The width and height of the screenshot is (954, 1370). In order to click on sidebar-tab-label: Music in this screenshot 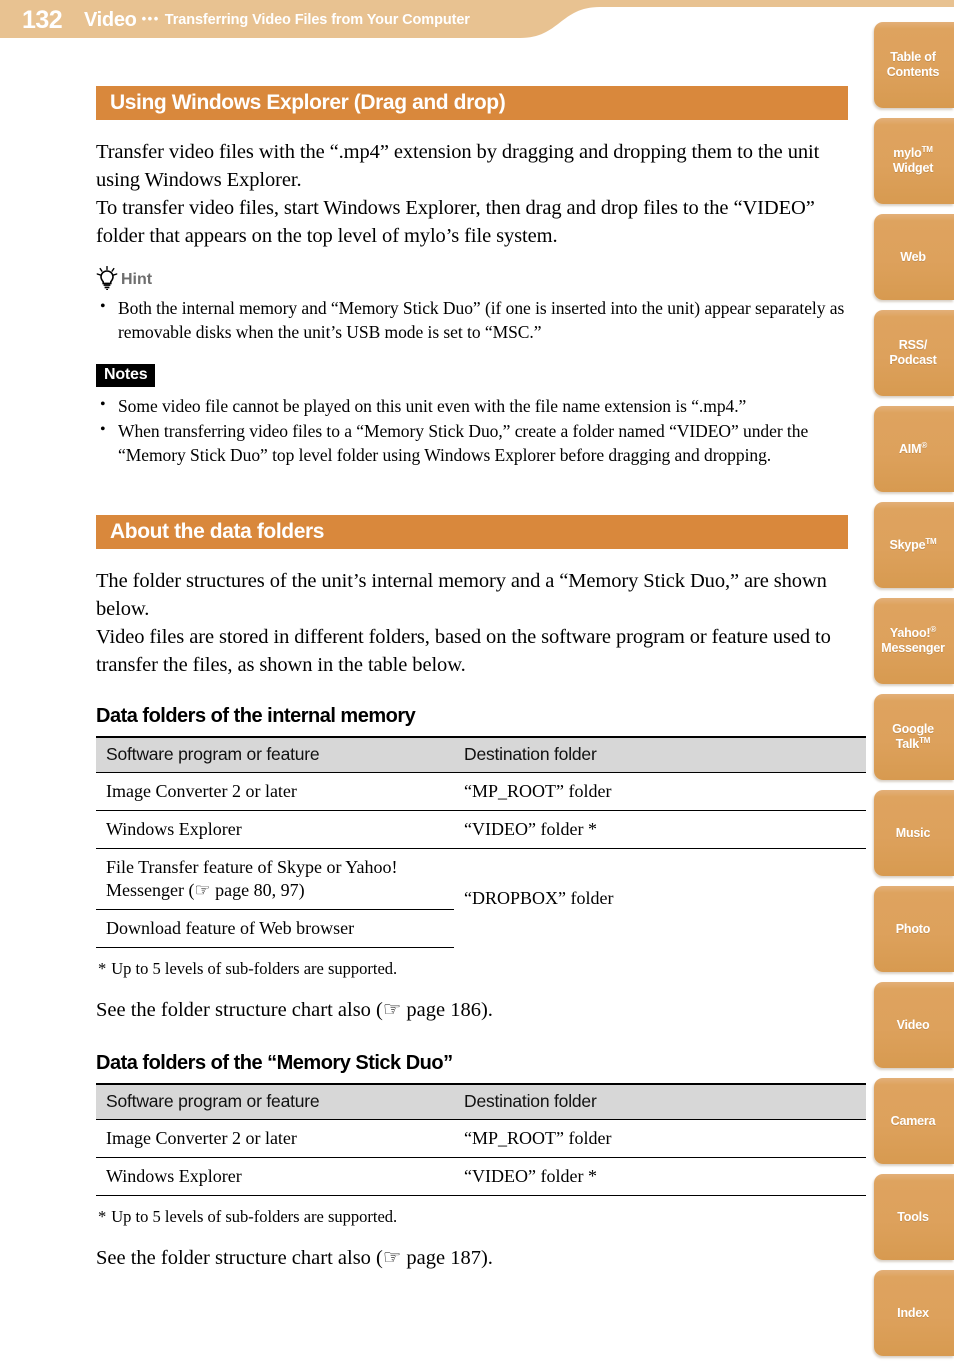, I will do `click(913, 832)`.